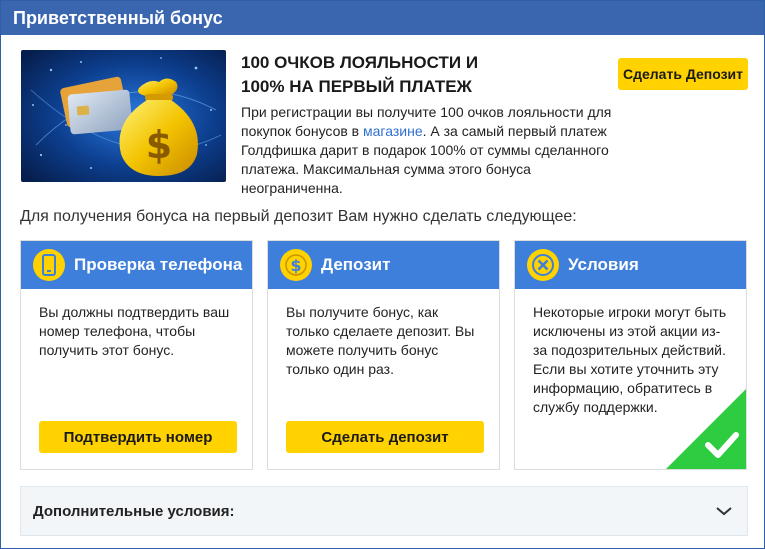 Image resolution: width=765 pixels, height=549 pixels. Describe the element at coordinates (393, 131) in the screenshot. I see `shop-link: магазине` at that location.